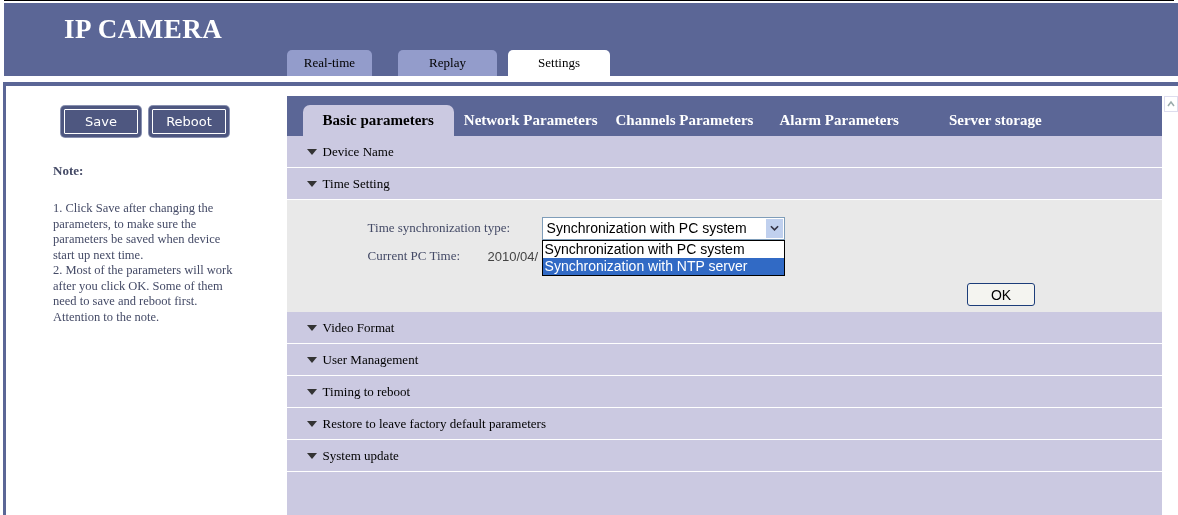  Describe the element at coordinates (358, 327) in the screenshot. I see `section-label: Video Format` at that location.